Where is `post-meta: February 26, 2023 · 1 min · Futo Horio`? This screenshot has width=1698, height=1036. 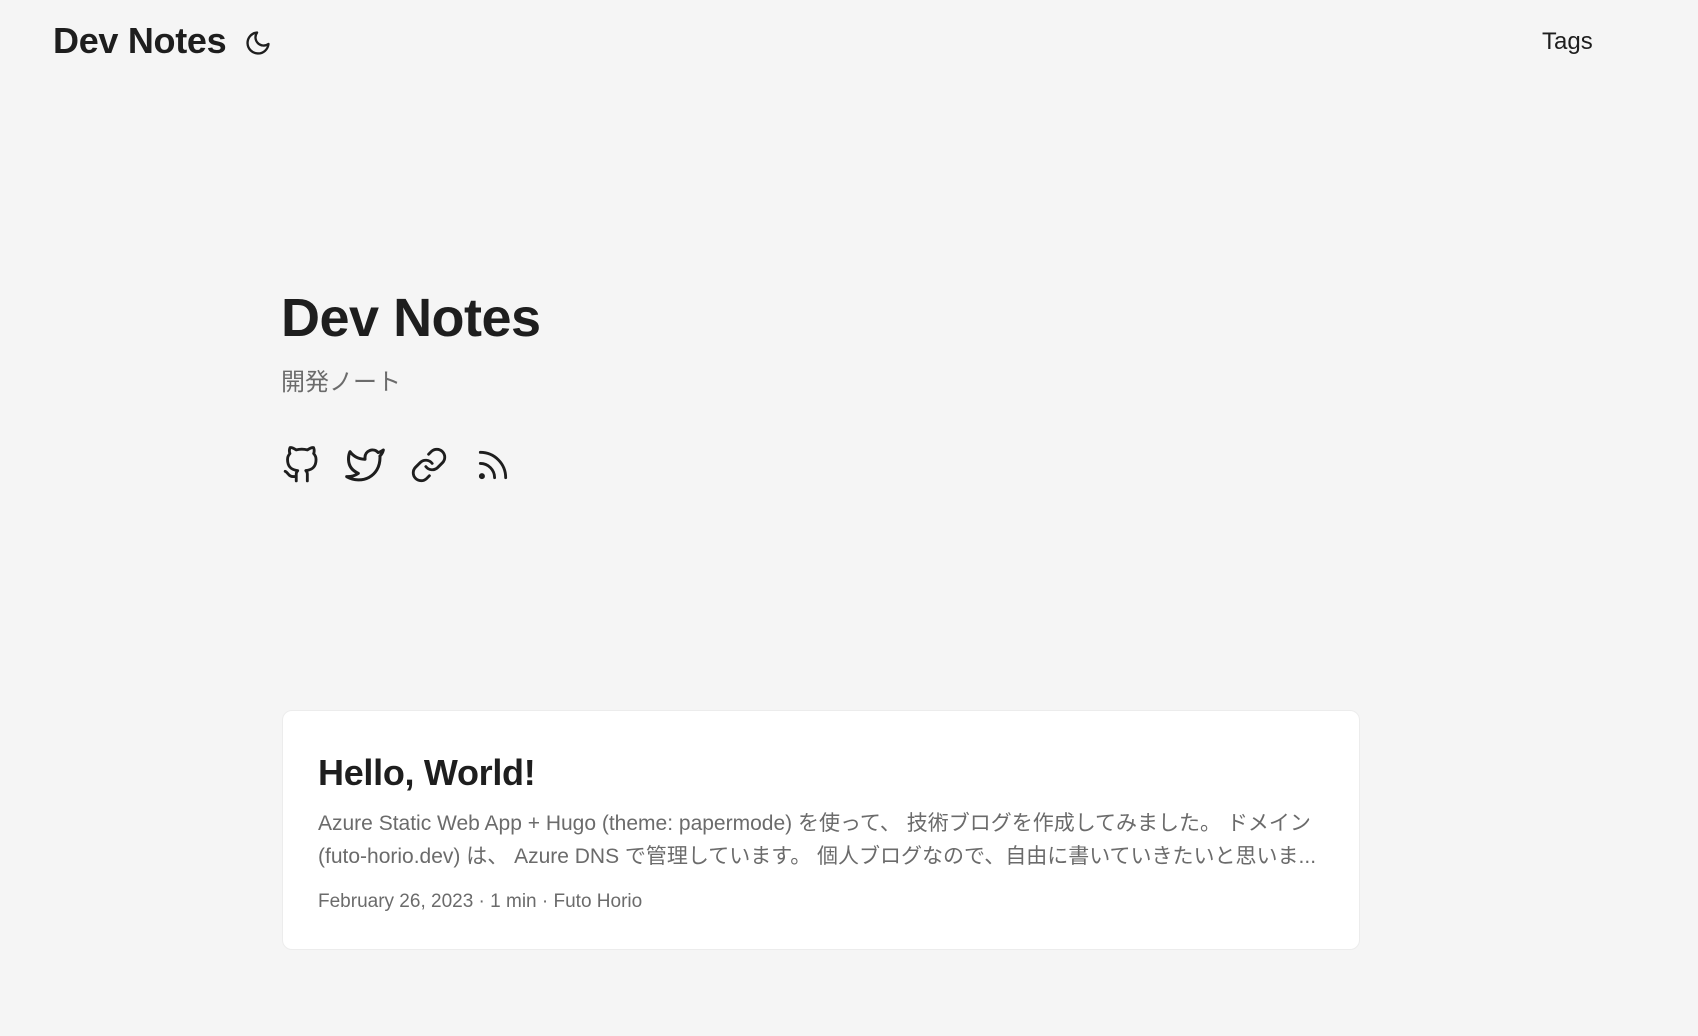
post-meta: February 26, 2023 · 1 min · Futo Horio is located at coordinates (480, 901).